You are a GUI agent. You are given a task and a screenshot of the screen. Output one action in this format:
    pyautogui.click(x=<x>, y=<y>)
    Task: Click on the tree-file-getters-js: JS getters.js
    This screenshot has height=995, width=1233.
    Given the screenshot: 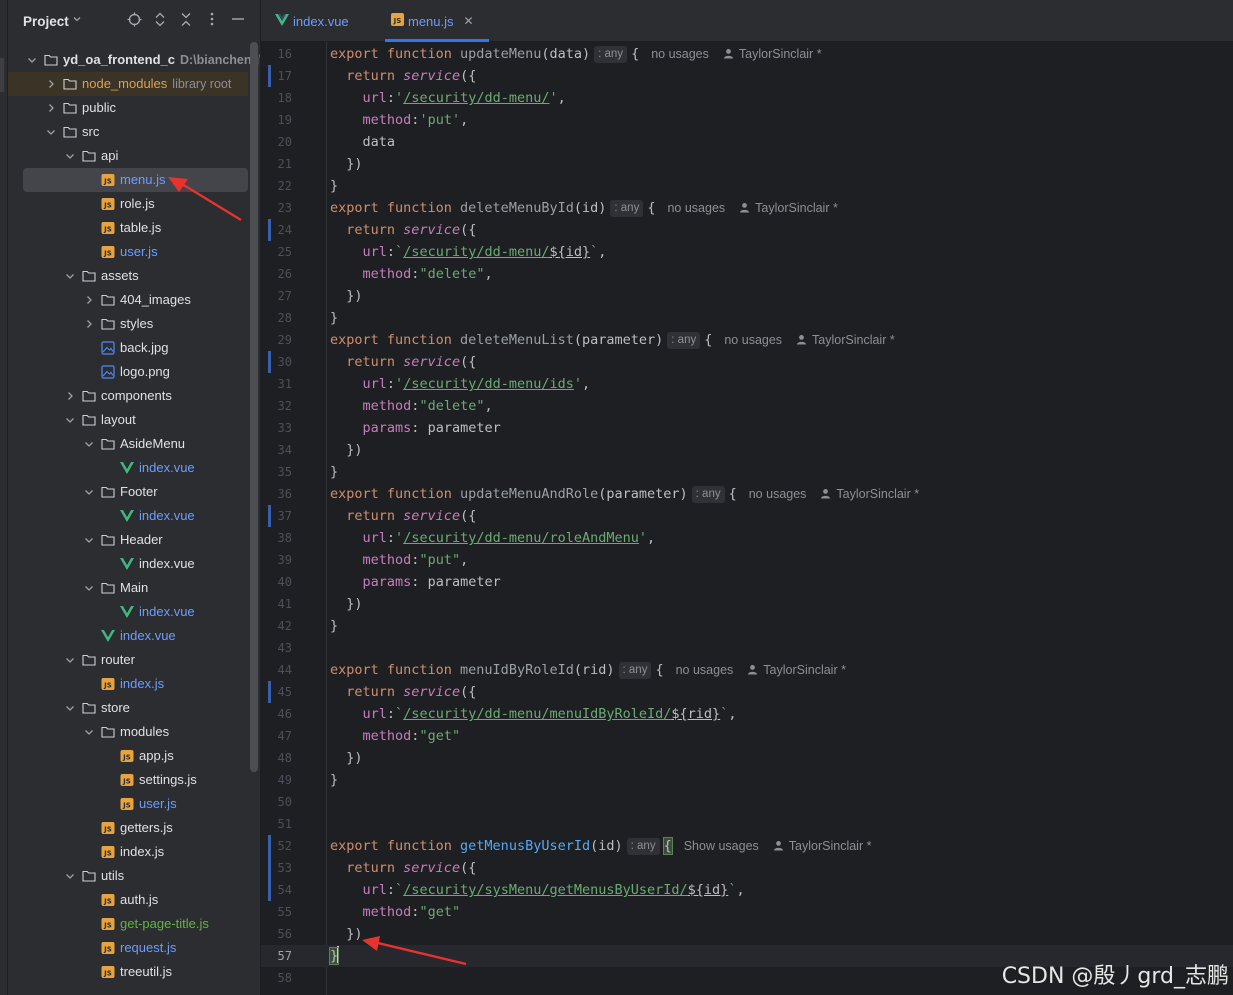 What is the action you would take?
    pyautogui.click(x=128, y=828)
    